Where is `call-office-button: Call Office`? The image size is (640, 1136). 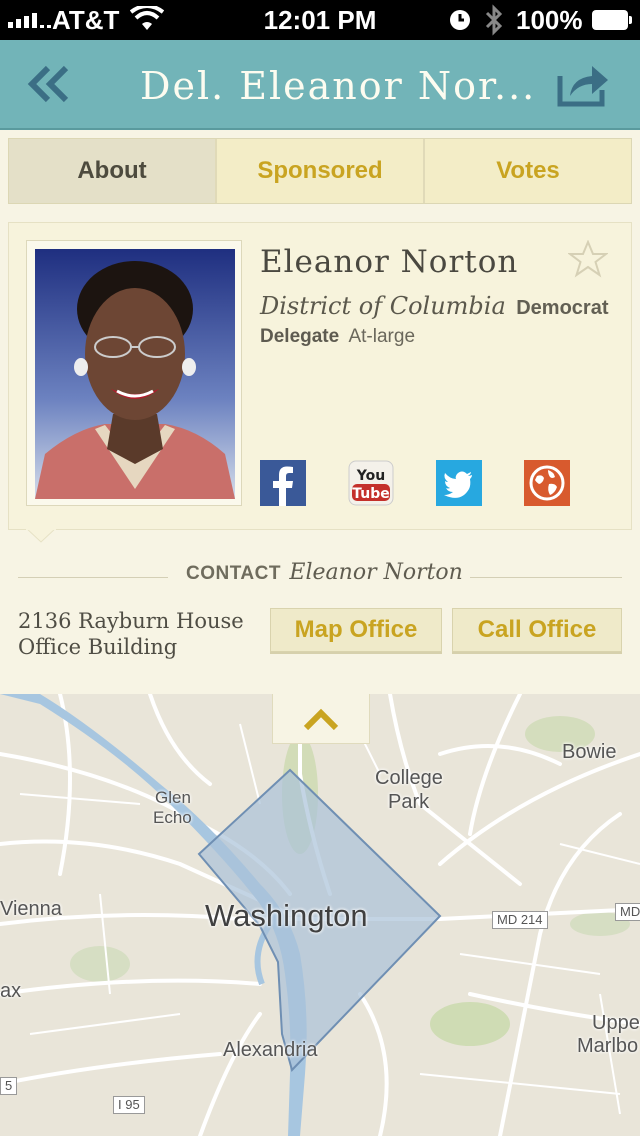 call-office-button: Call Office is located at coordinates (537, 630).